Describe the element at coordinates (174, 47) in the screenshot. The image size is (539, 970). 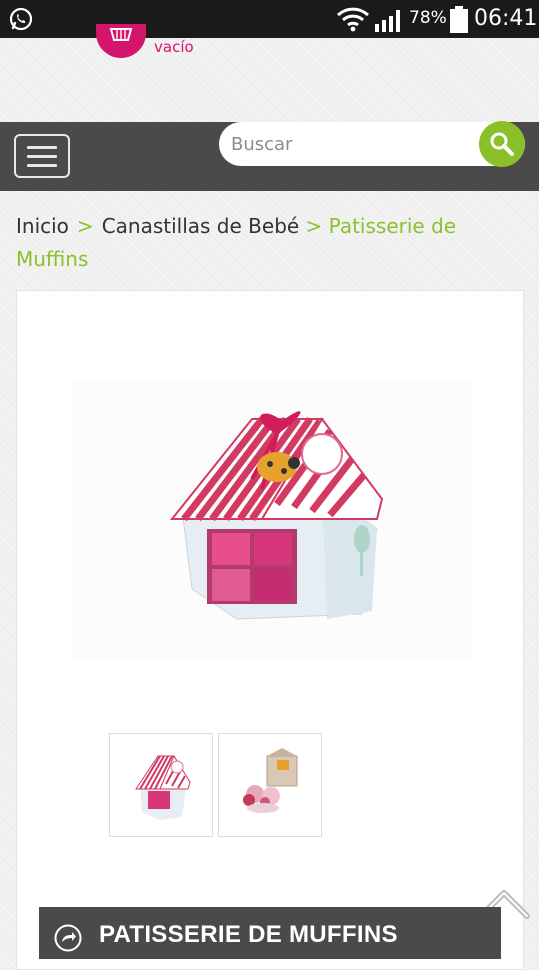
I see `cart-status: vacío` at that location.